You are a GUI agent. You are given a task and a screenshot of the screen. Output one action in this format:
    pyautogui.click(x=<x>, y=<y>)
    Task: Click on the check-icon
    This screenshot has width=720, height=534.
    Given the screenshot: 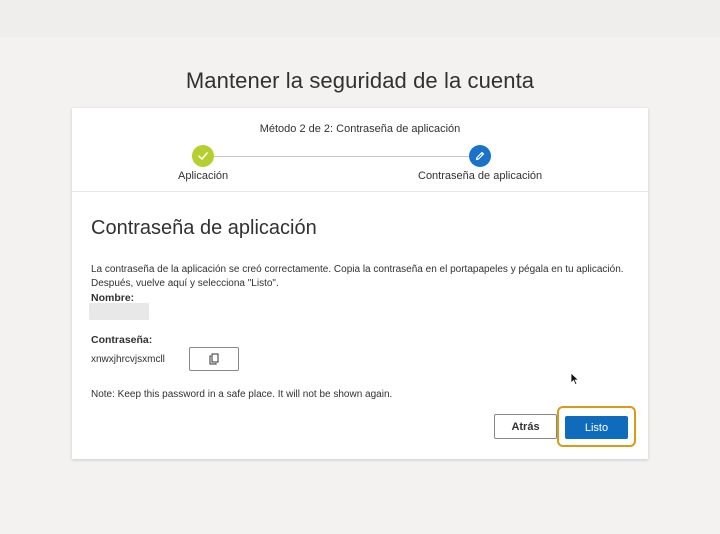 What is the action you would take?
    pyautogui.click(x=203, y=156)
    